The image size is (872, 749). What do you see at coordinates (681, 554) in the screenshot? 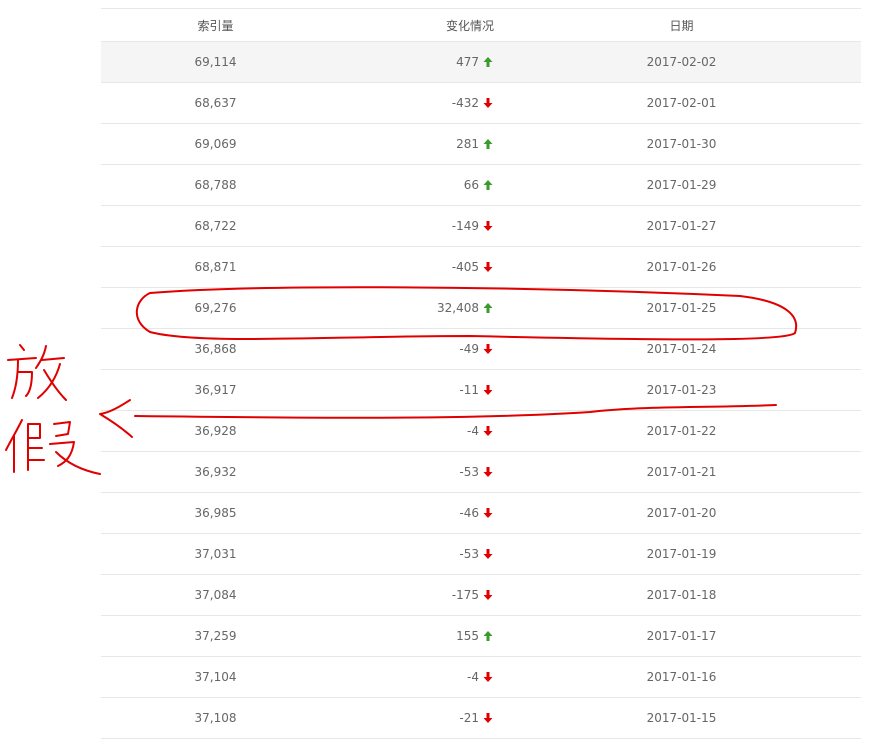
I see `date-cell: 2017-01-19` at bounding box center [681, 554].